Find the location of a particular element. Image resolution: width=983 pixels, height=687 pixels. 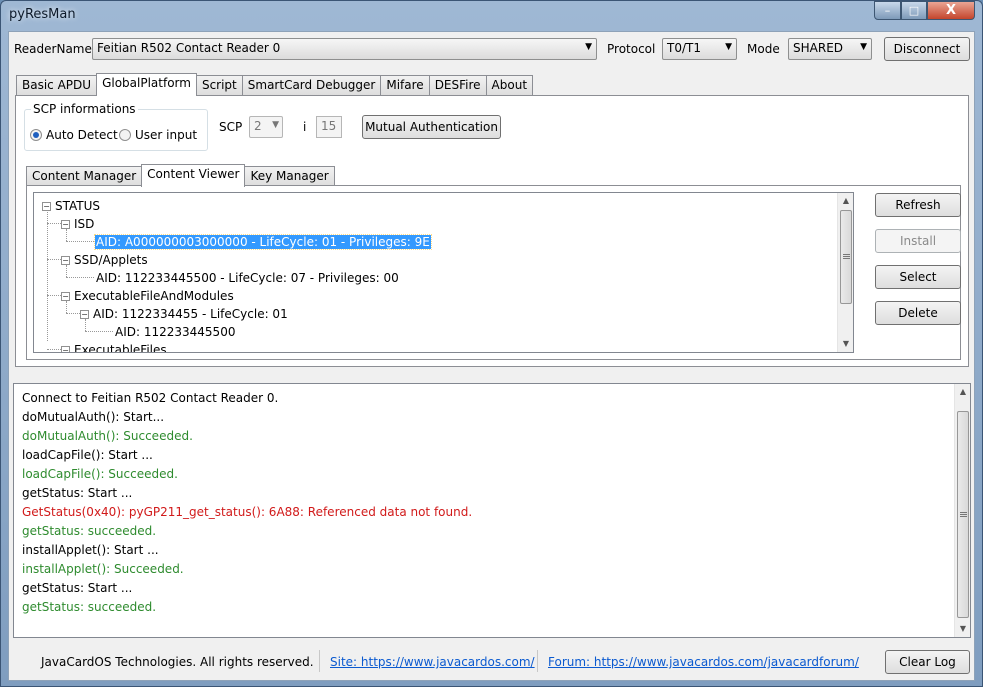

tree-node-label: AID: 112233445500 is located at coordinates (175, 332).